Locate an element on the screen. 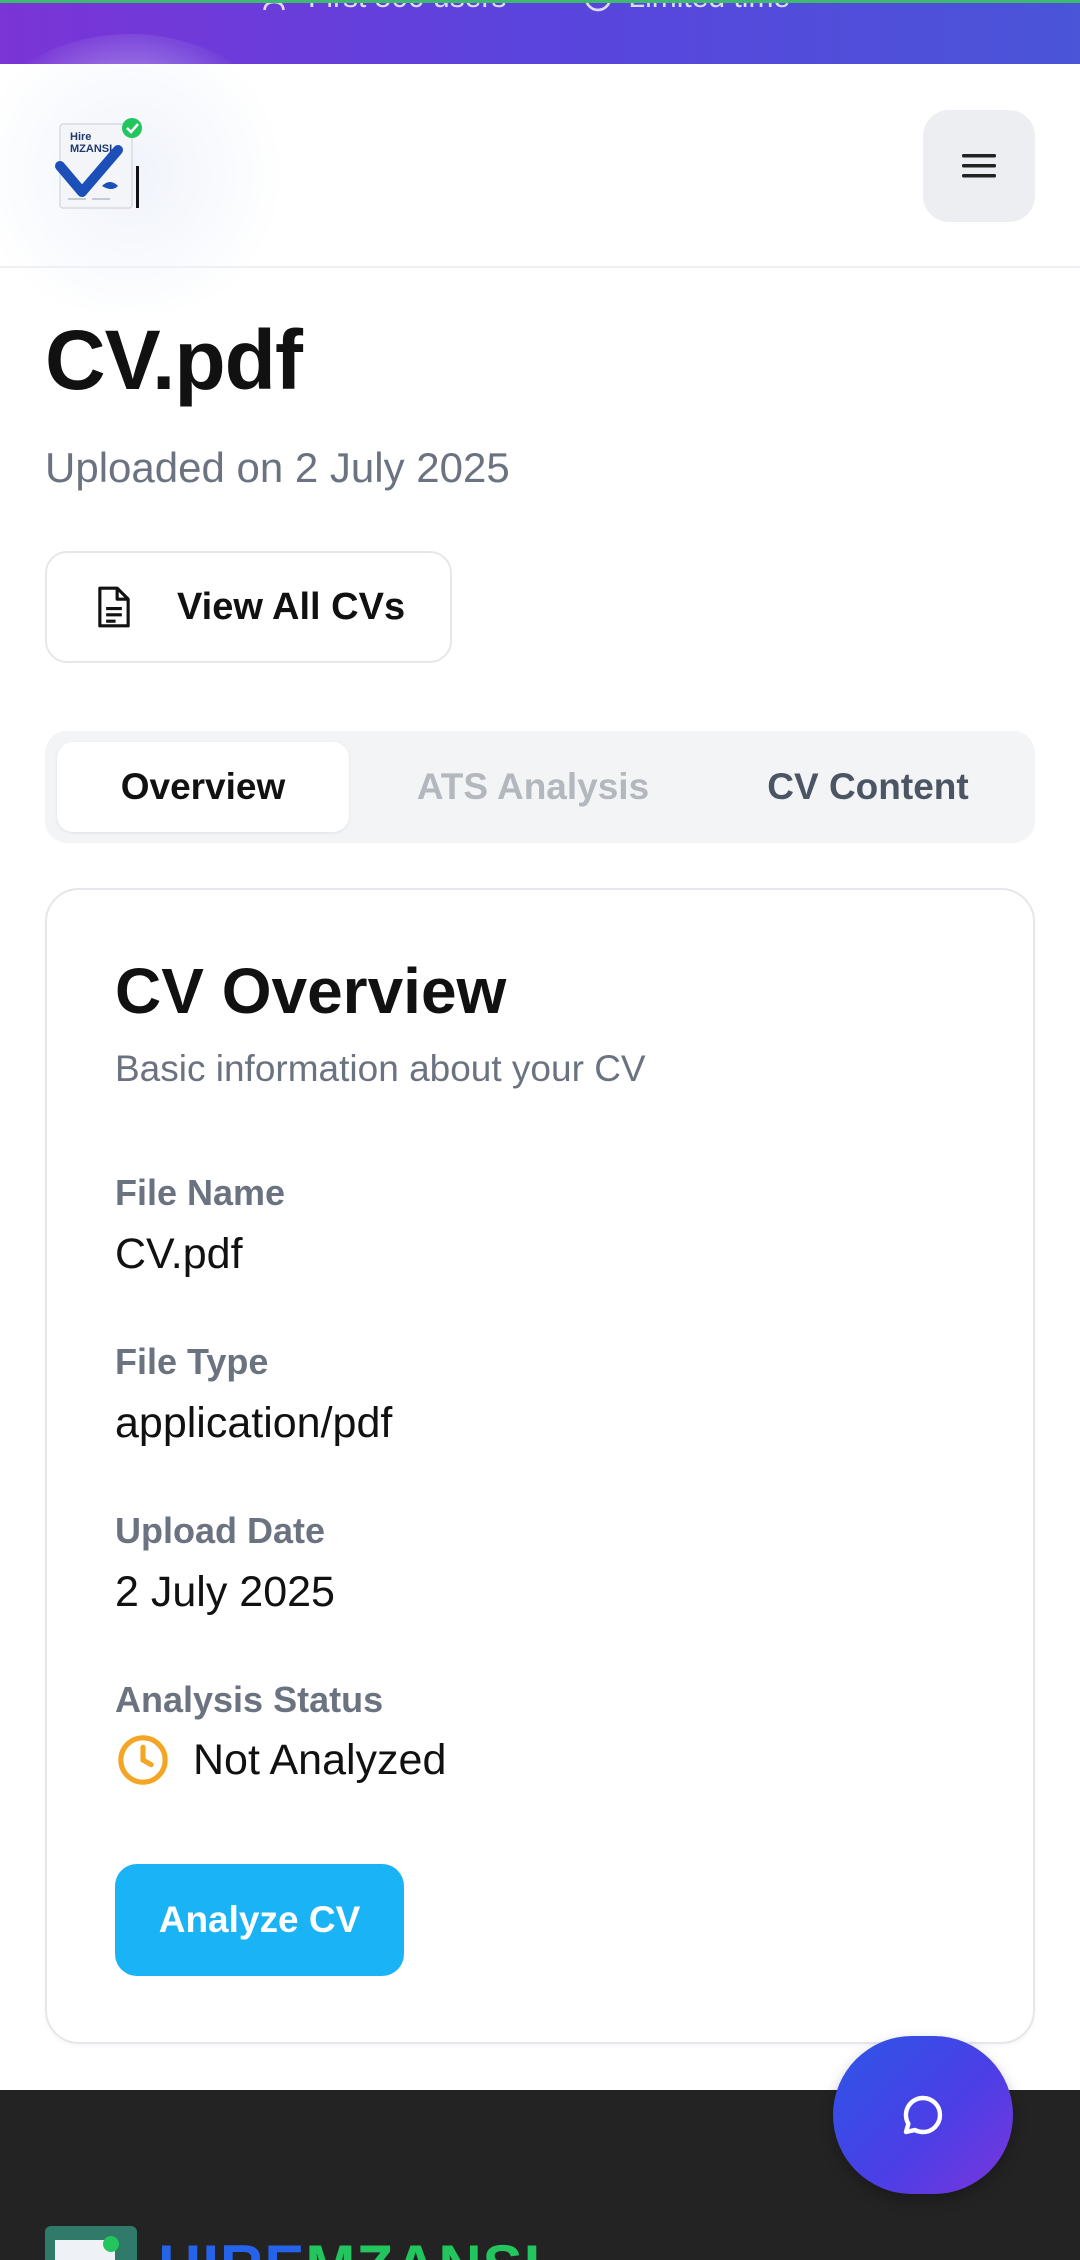  footer-brand: HIREMZANSI is located at coordinates (349, 2246).